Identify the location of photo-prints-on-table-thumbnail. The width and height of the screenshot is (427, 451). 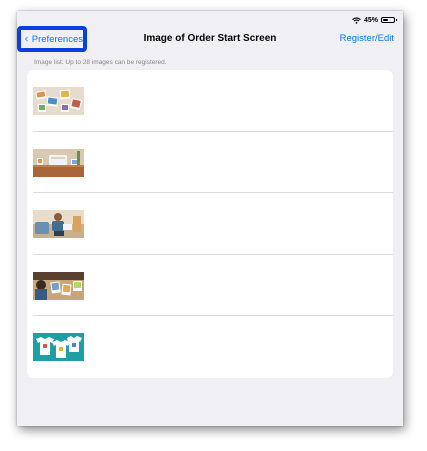
(58, 101).